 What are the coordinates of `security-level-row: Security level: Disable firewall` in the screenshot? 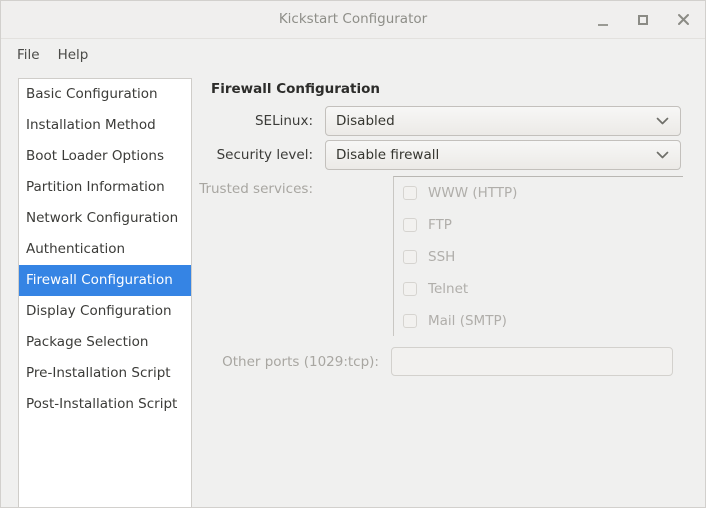 It's located at (449, 155).